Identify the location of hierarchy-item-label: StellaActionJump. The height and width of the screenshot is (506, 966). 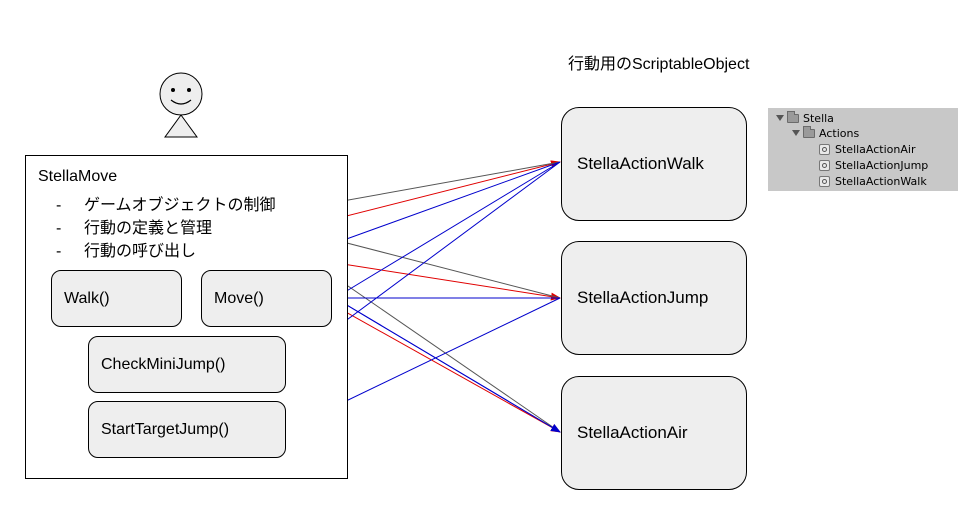
(882, 165).